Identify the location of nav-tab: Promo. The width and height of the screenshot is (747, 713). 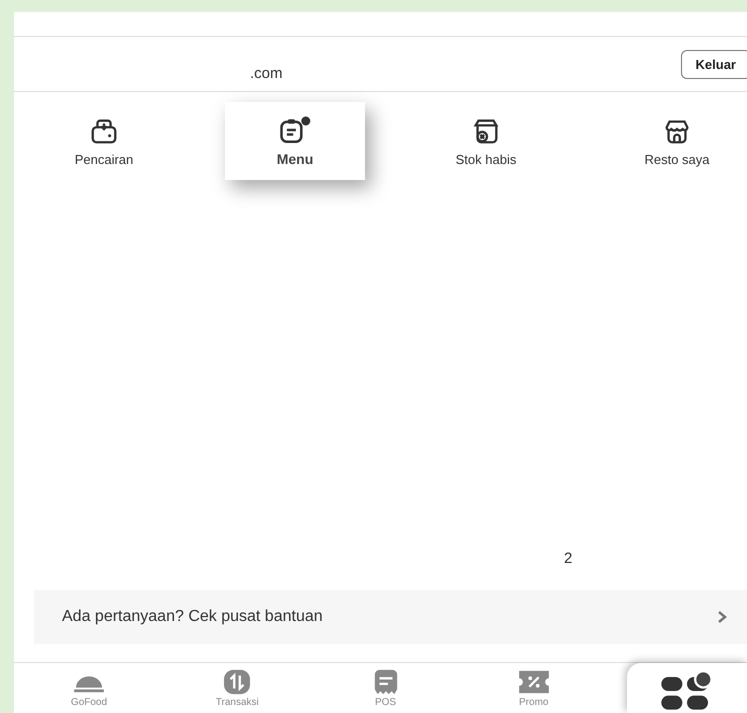
(533, 688).